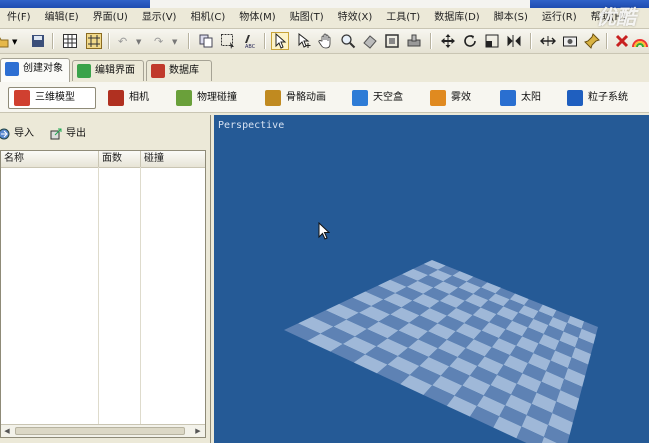  What do you see at coordinates (120, 159) in the screenshot?
I see `column-header-faces: 面数` at bounding box center [120, 159].